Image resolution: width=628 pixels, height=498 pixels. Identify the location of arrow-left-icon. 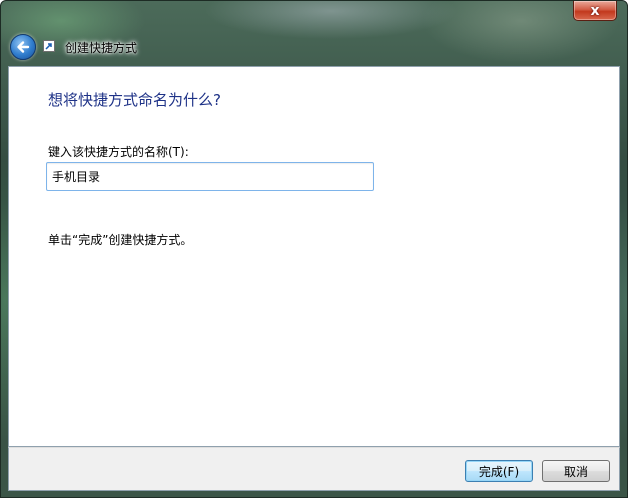
(23, 47).